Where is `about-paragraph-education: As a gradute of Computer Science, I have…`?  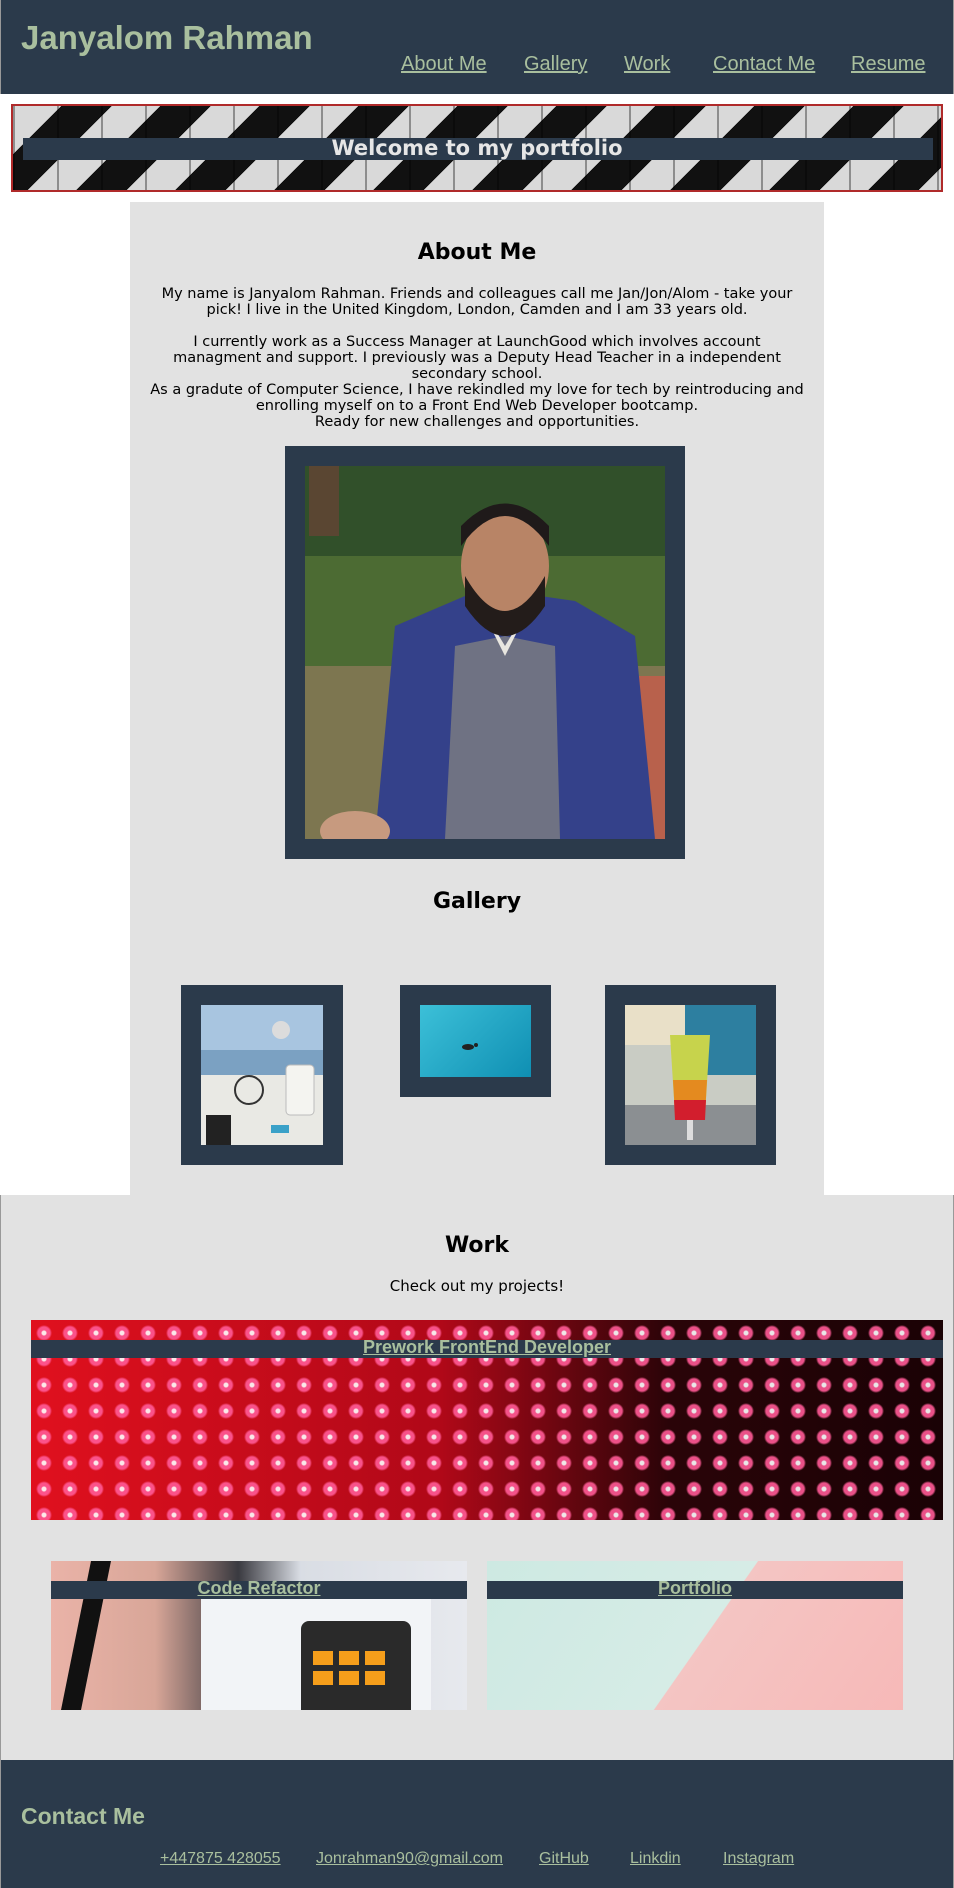 about-paragraph-education: As a gradute of Computer Science, I have… is located at coordinates (477, 398).